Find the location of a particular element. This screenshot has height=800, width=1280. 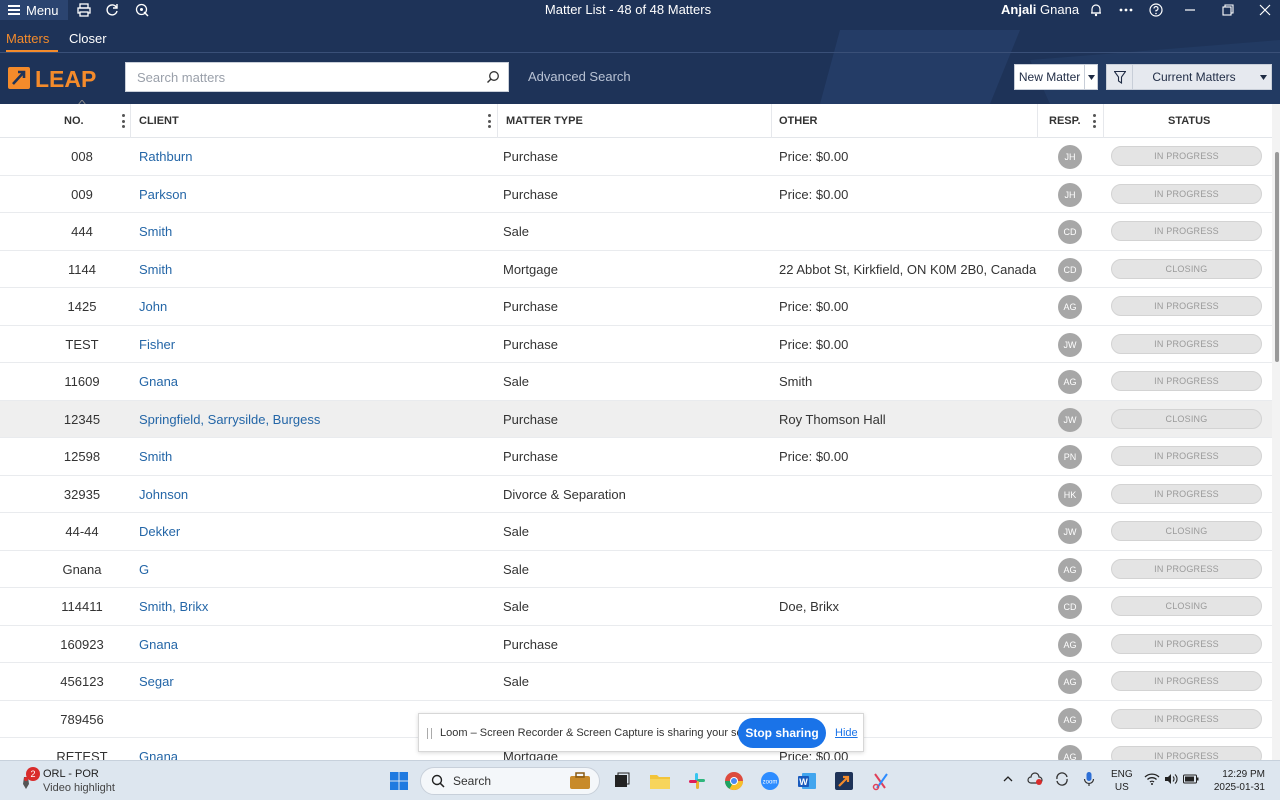

client-link: Parkson is located at coordinates (163, 194).